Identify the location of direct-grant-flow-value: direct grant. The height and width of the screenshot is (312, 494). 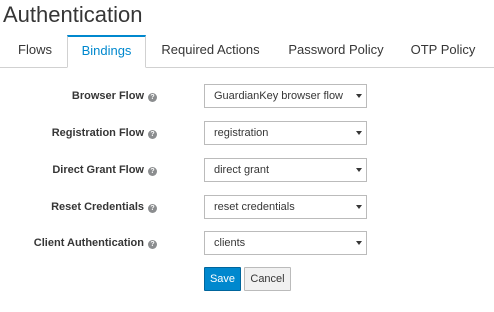
(242, 170).